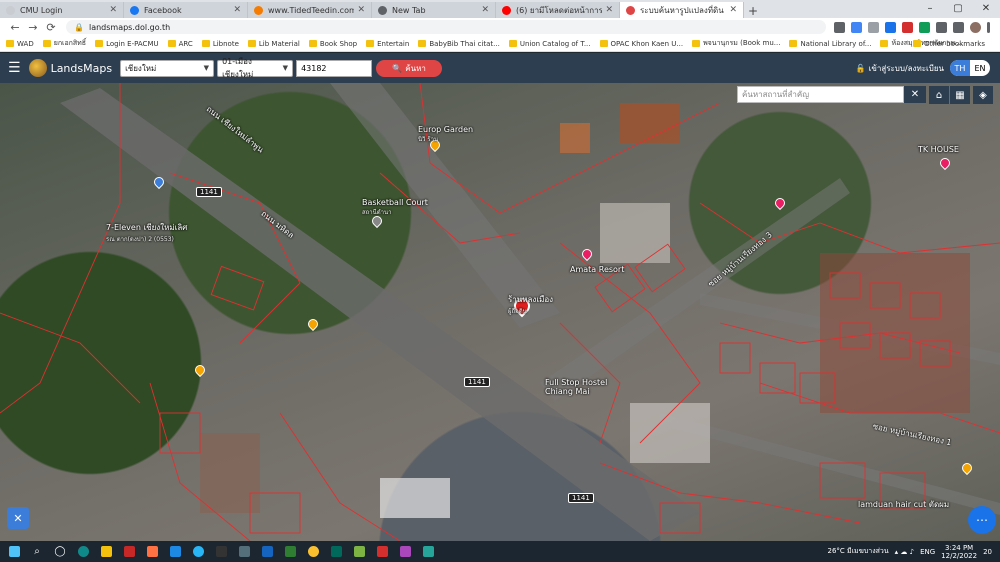 Image resolution: width=1000 pixels, height=562 pixels. I want to click on bookmark-item: Lib Material, so click(273, 44).